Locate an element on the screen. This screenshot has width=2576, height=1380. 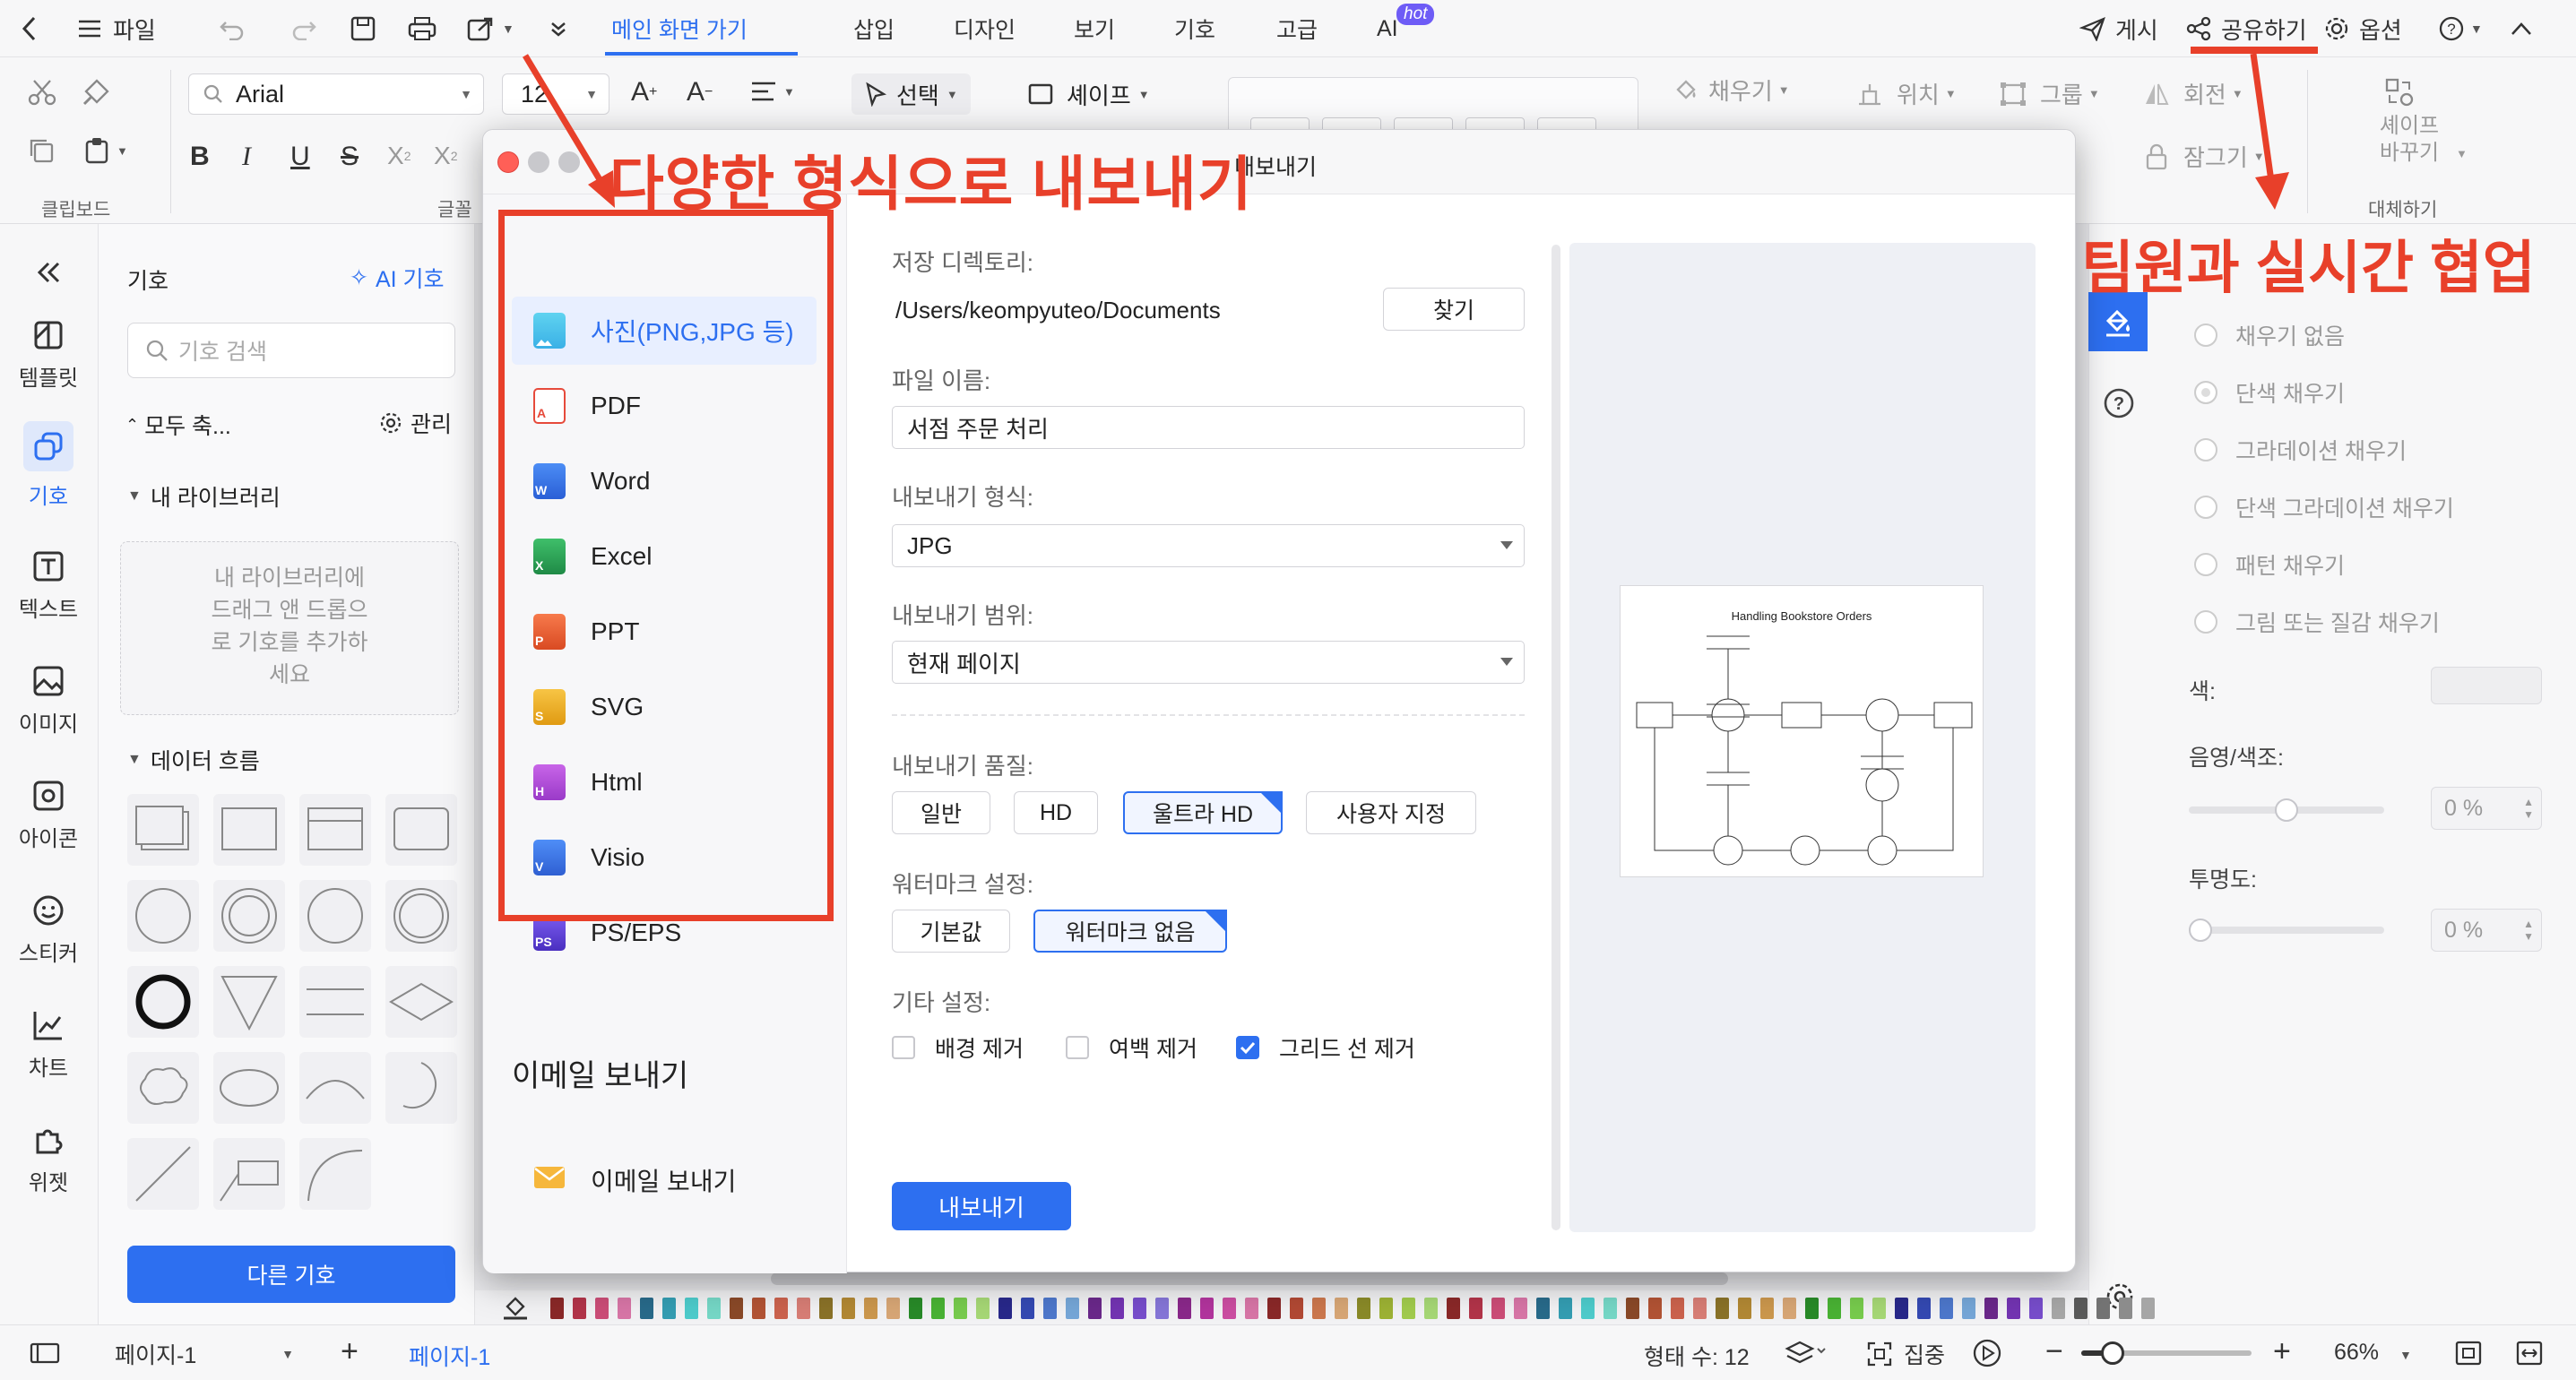
fill-option-solid: 단색 채우기 is located at coordinates (2269, 392).